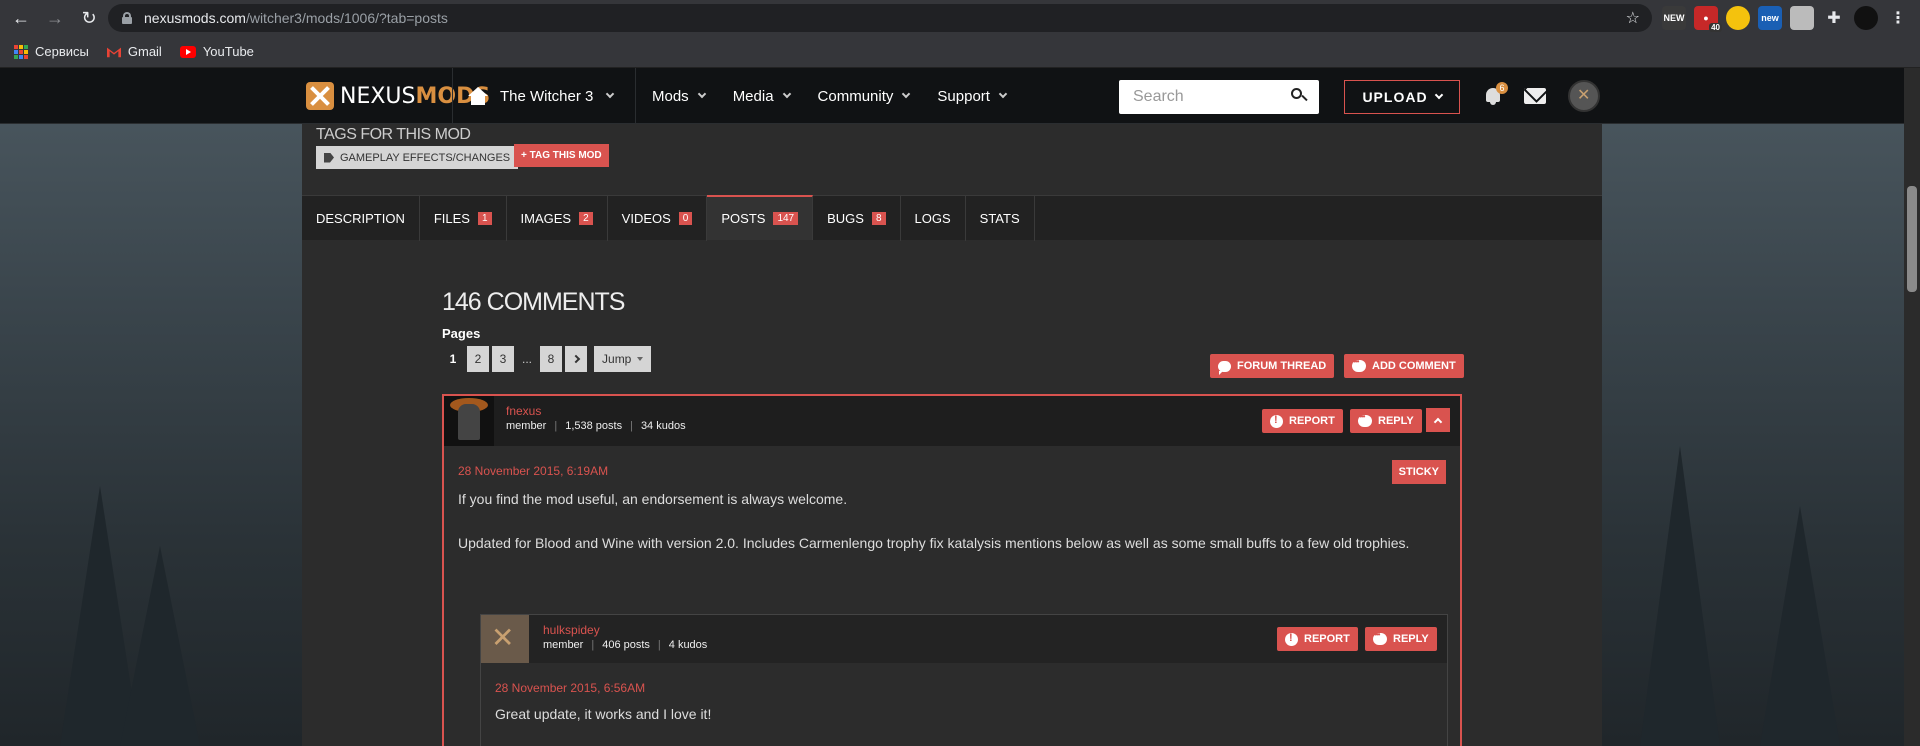 Image resolution: width=1920 pixels, height=746 pixels. Describe the element at coordinates (1502, 88) in the screenshot. I see `notification-badge: 6` at that location.